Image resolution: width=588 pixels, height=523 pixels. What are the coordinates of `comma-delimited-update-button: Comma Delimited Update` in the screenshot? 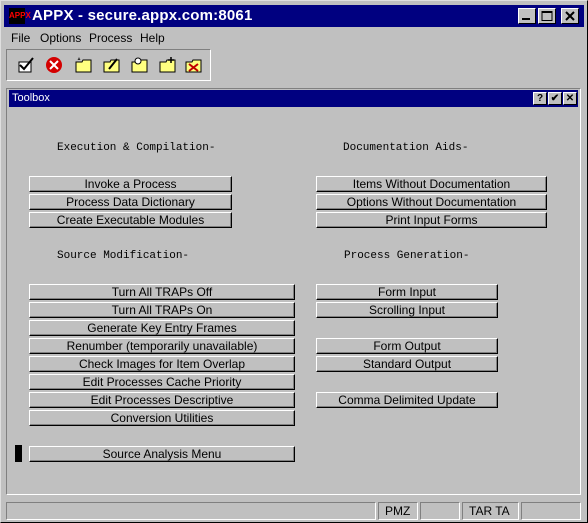 It's located at (407, 400).